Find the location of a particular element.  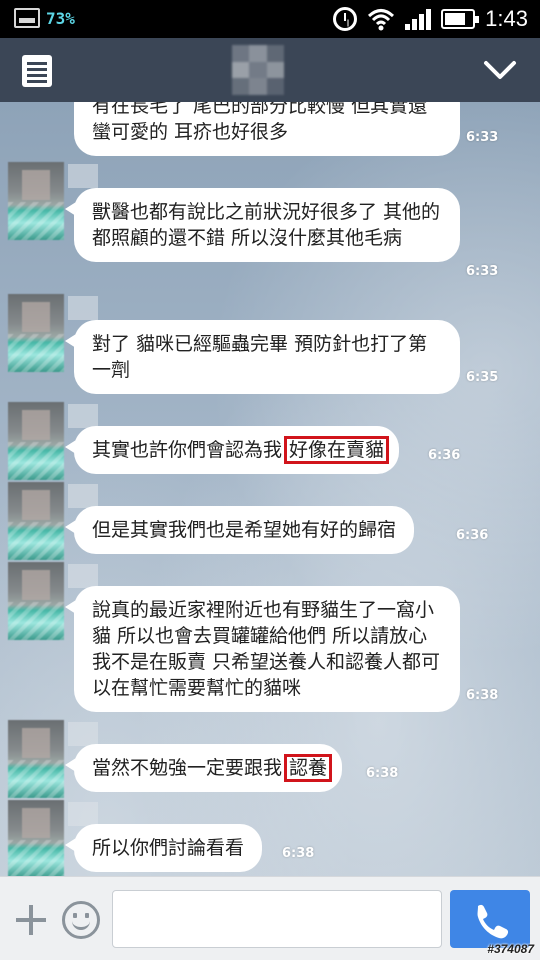

status-time: 1:43 is located at coordinates (506, 18).